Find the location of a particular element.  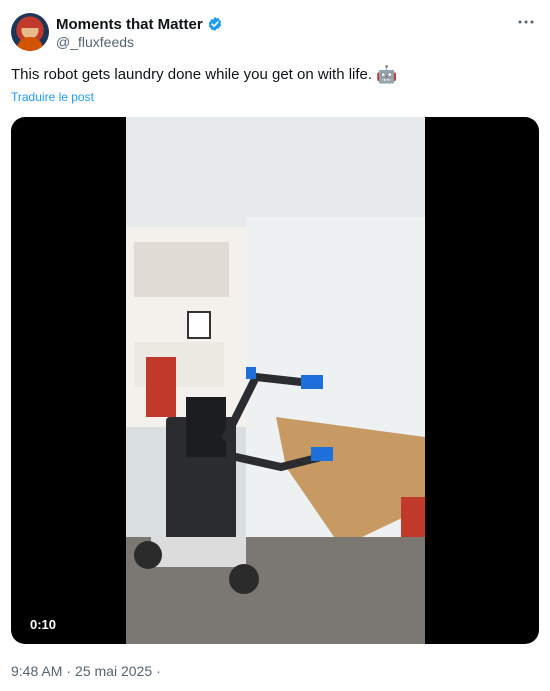

robot-emoji-icon: 🤖 is located at coordinates (387, 74).